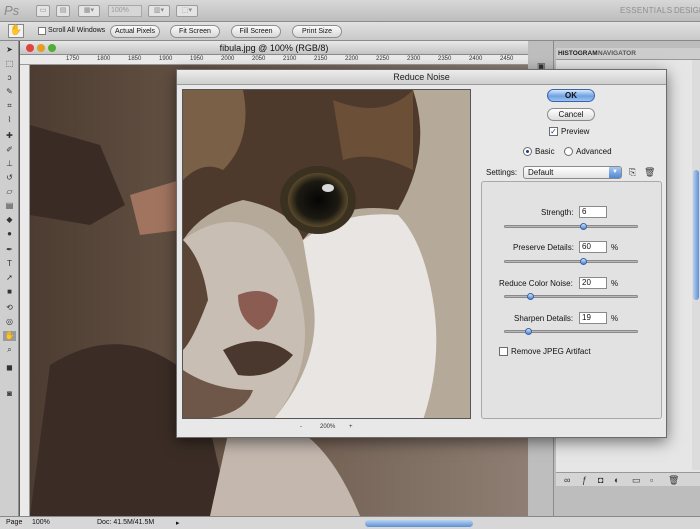 This screenshot has height=529, width=700. Describe the element at coordinates (9, 50) in the screenshot. I see `move-tool-icon: ➤` at that location.